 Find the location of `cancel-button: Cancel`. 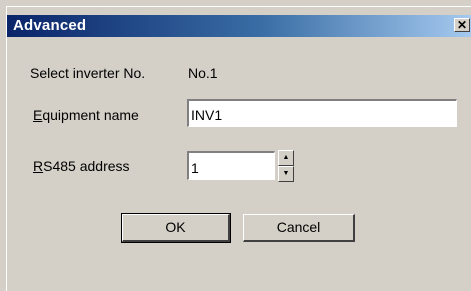

cancel-button: Cancel is located at coordinates (299, 228).